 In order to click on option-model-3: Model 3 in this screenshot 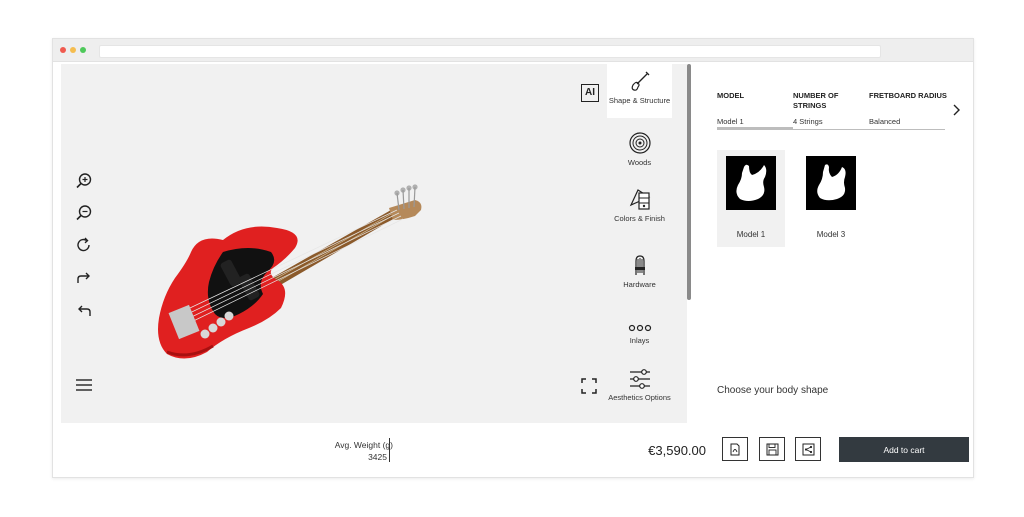, I will do `click(831, 198)`.